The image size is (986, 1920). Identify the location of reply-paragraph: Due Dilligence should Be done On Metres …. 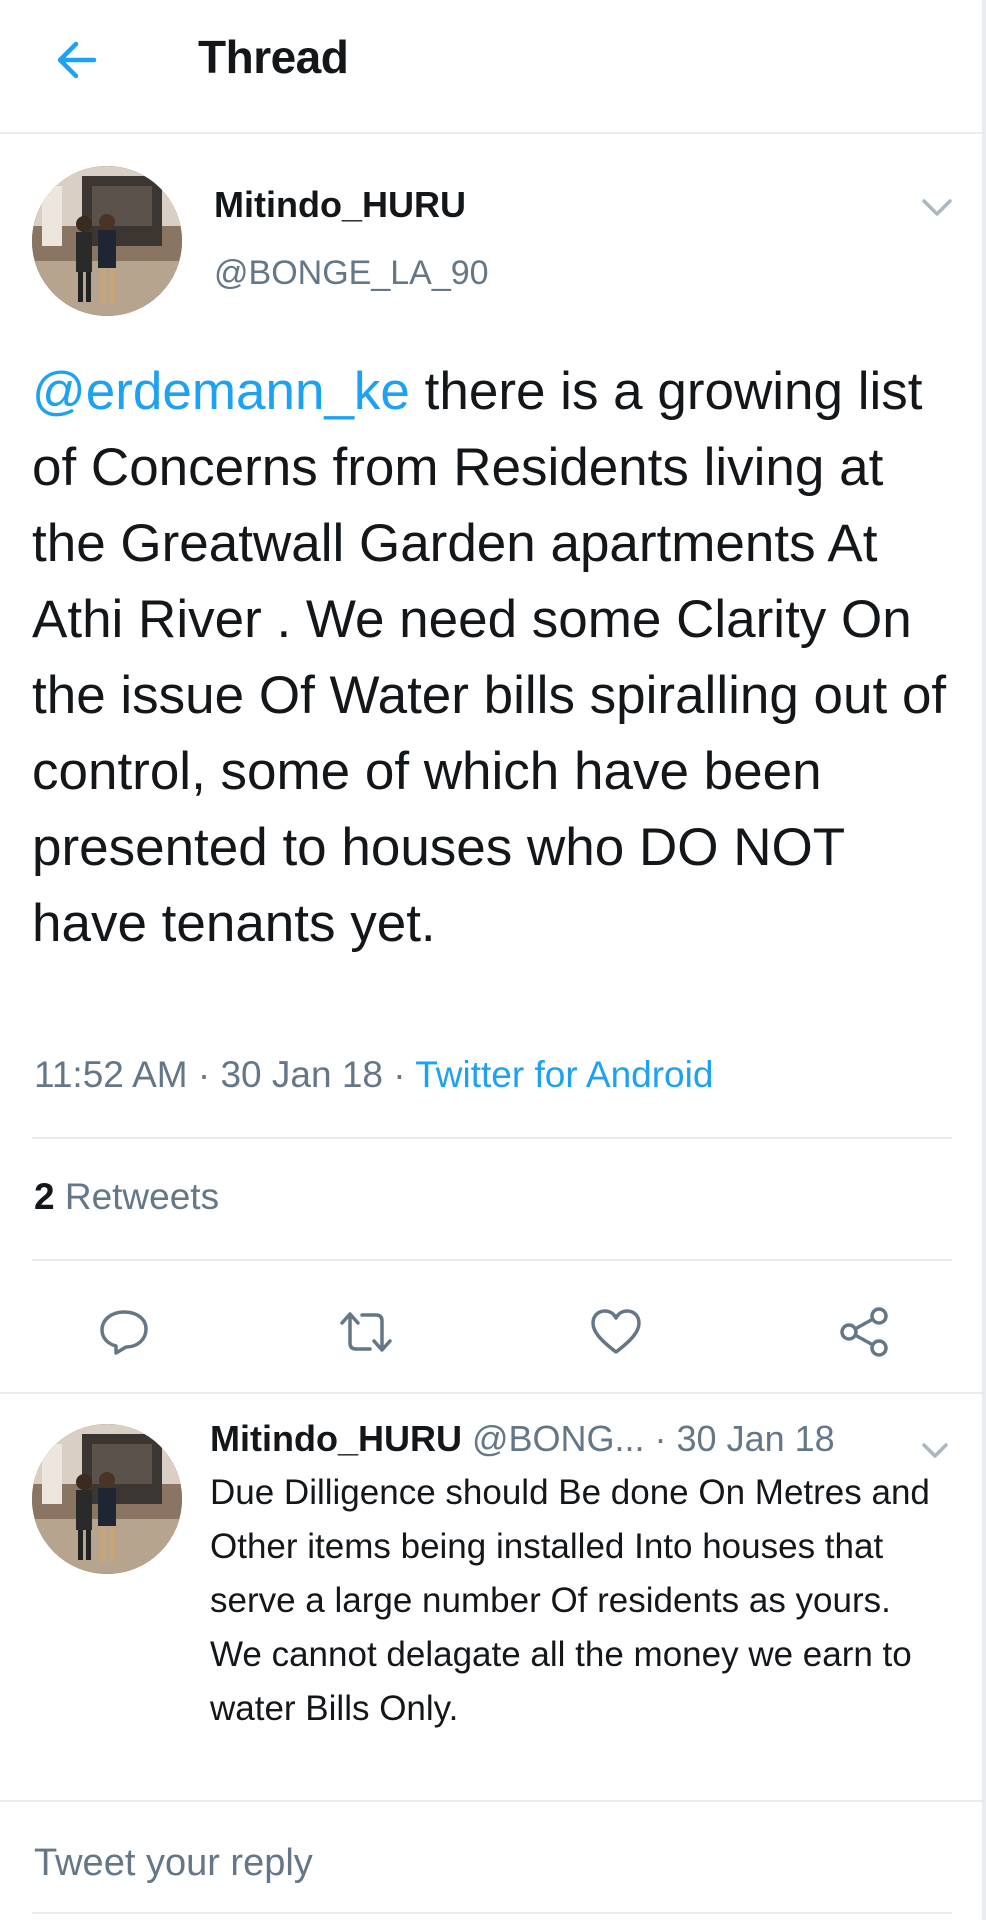
(570, 1546).